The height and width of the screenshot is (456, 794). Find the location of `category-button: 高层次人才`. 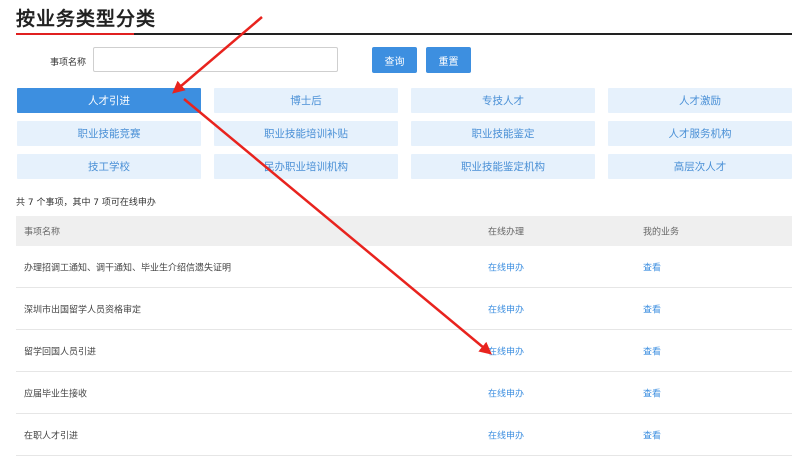

category-button: 高层次人才 is located at coordinates (700, 166).